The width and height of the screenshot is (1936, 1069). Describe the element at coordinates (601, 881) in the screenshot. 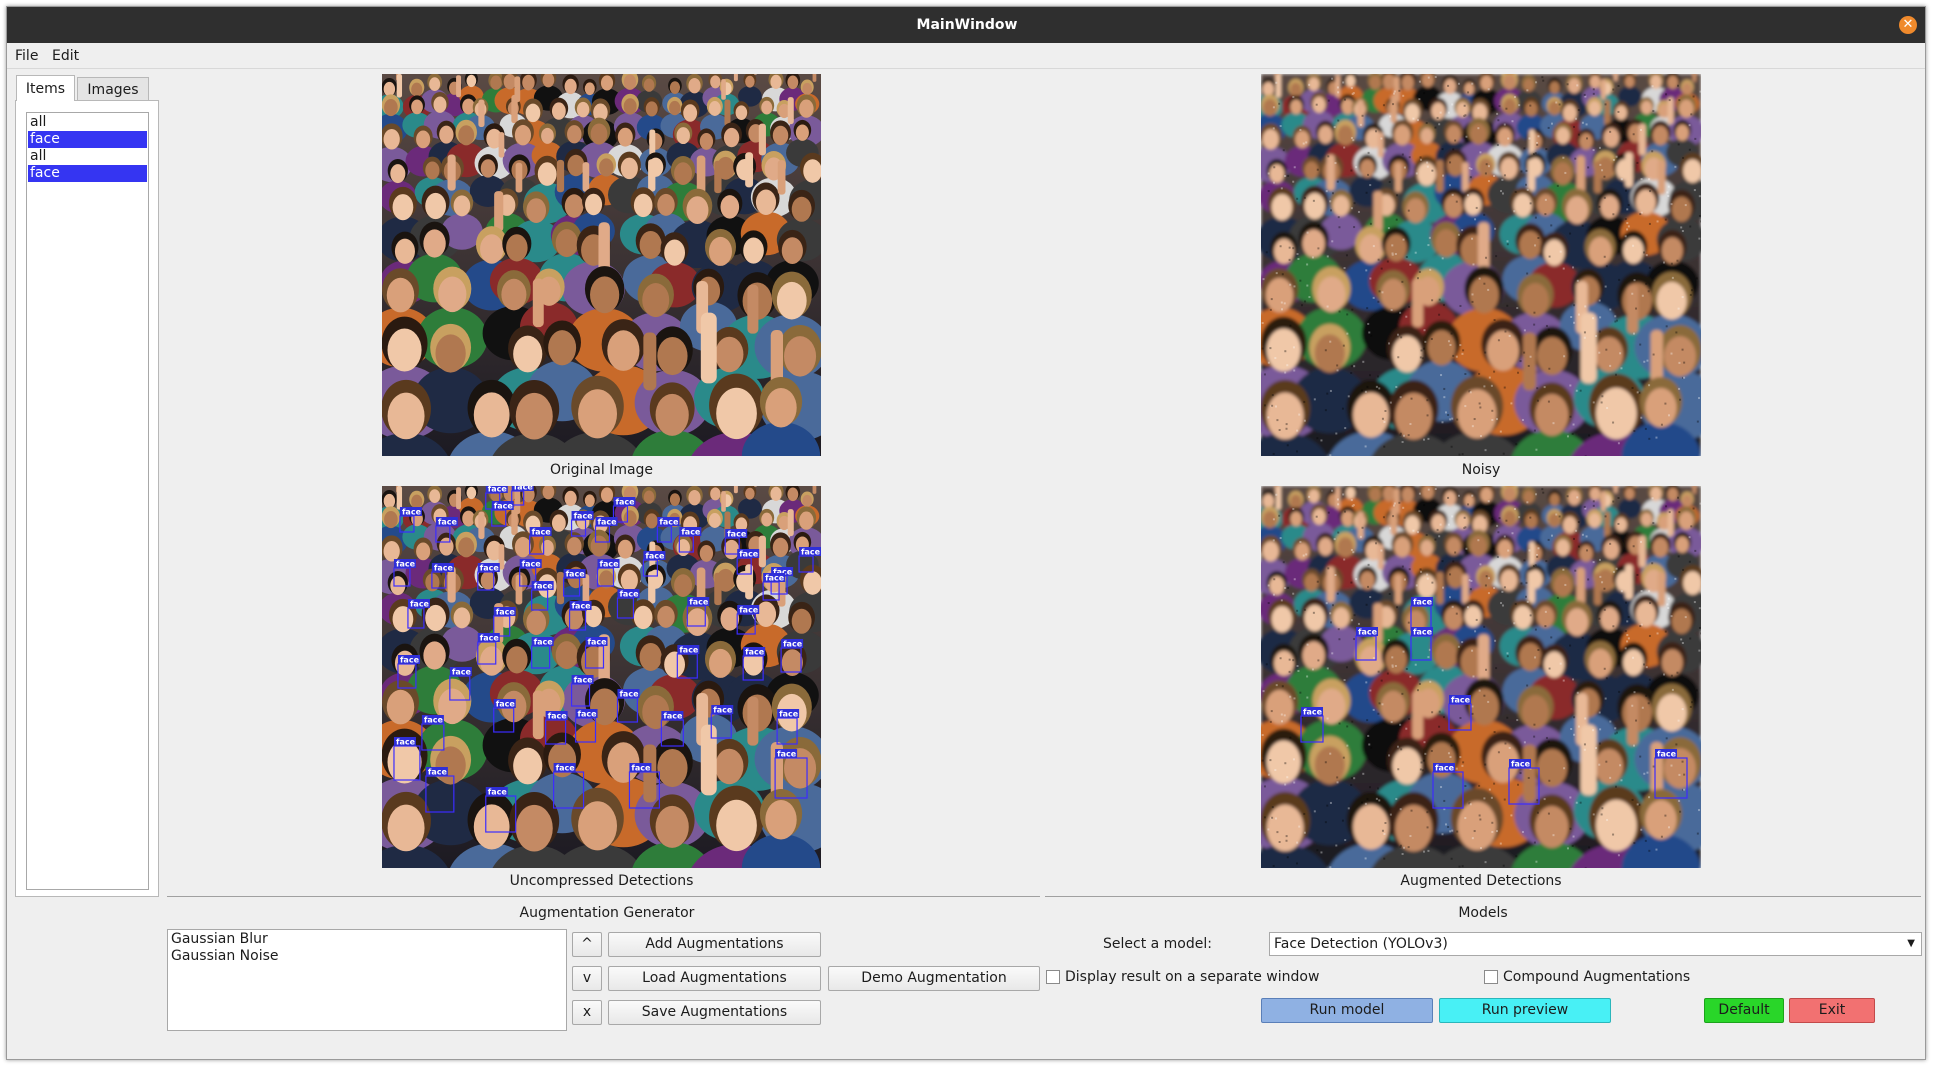

I see `uncompressed-detections-caption: Uncompressed Detections` at that location.